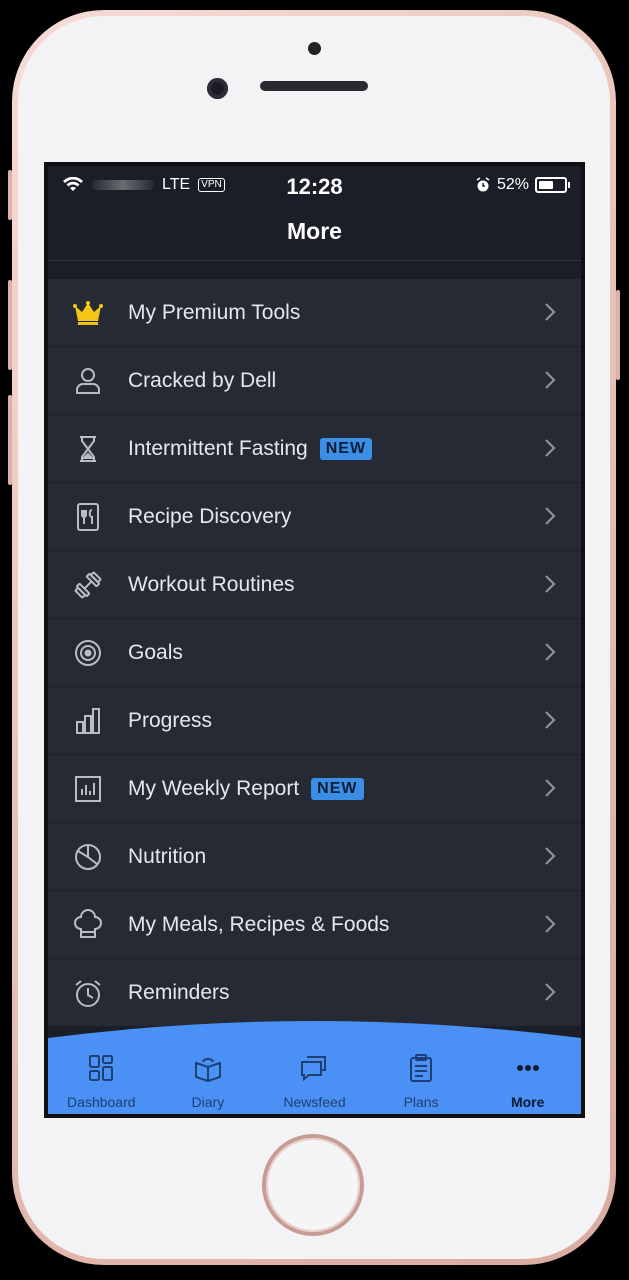 The height and width of the screenshot is (1280, 629). What do you see at coordinates (167, 856) in the screenshot?
I see `menu-item-label: Nutrition` at bounding box center [167, 856].